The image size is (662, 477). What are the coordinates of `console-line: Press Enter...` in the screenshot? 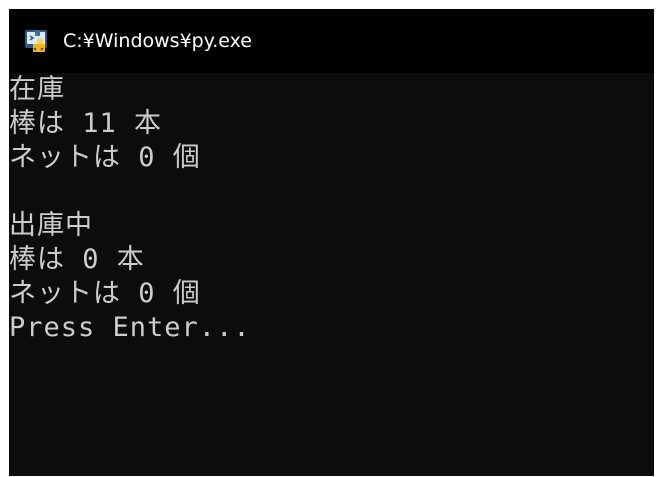 It's located at (130, 327).